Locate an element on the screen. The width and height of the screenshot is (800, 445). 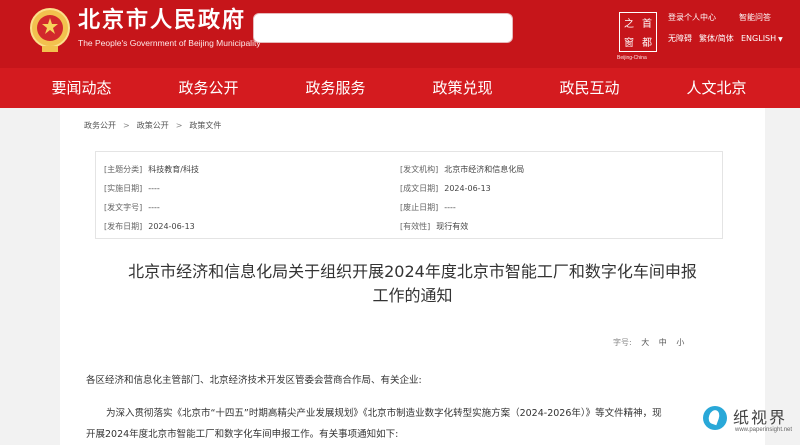
font-size-small: 小 is located at coordinates (680, 342).